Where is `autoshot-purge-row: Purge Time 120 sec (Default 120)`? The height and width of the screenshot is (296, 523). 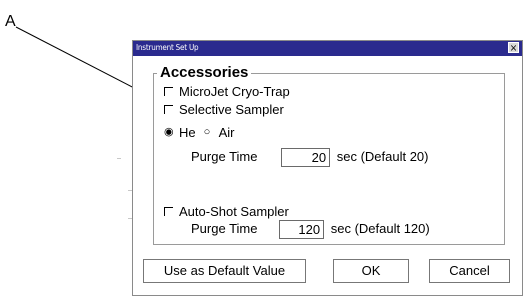 autoshot-purge-row: Purge Time 120 sec (Default 120) is located at coordinates (310, 229).